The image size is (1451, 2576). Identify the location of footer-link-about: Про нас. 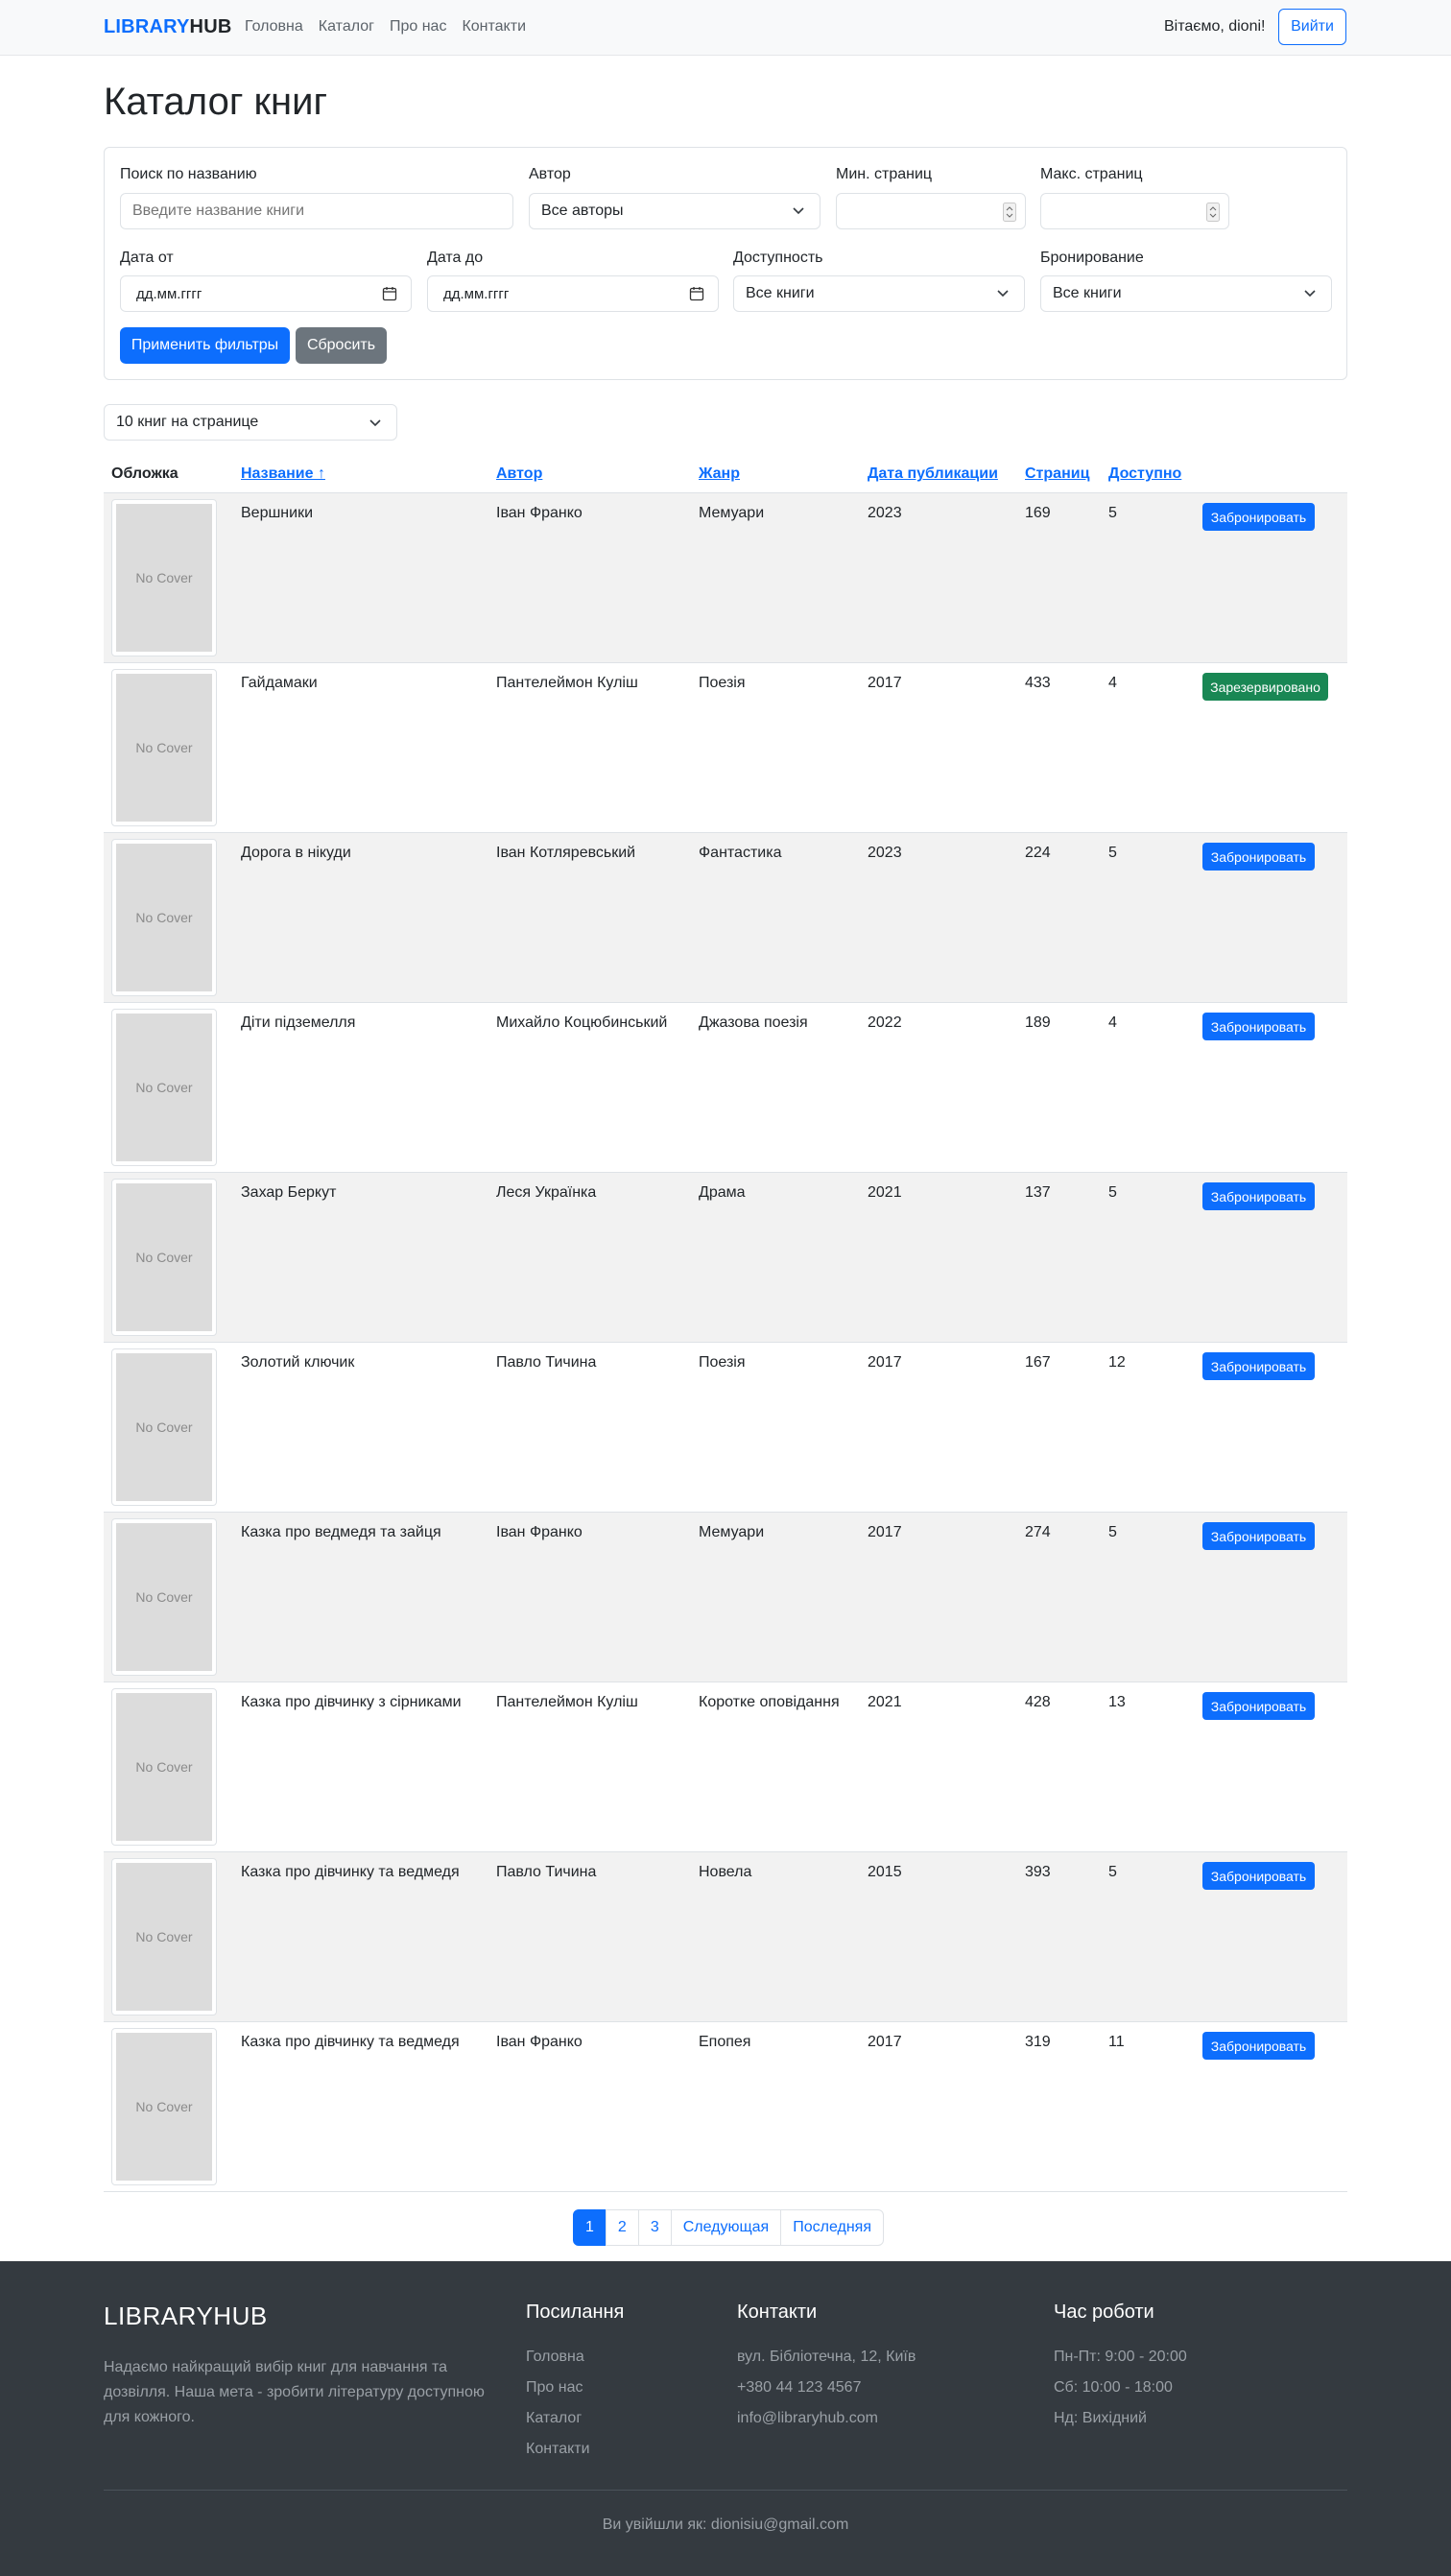
(558, 2388).